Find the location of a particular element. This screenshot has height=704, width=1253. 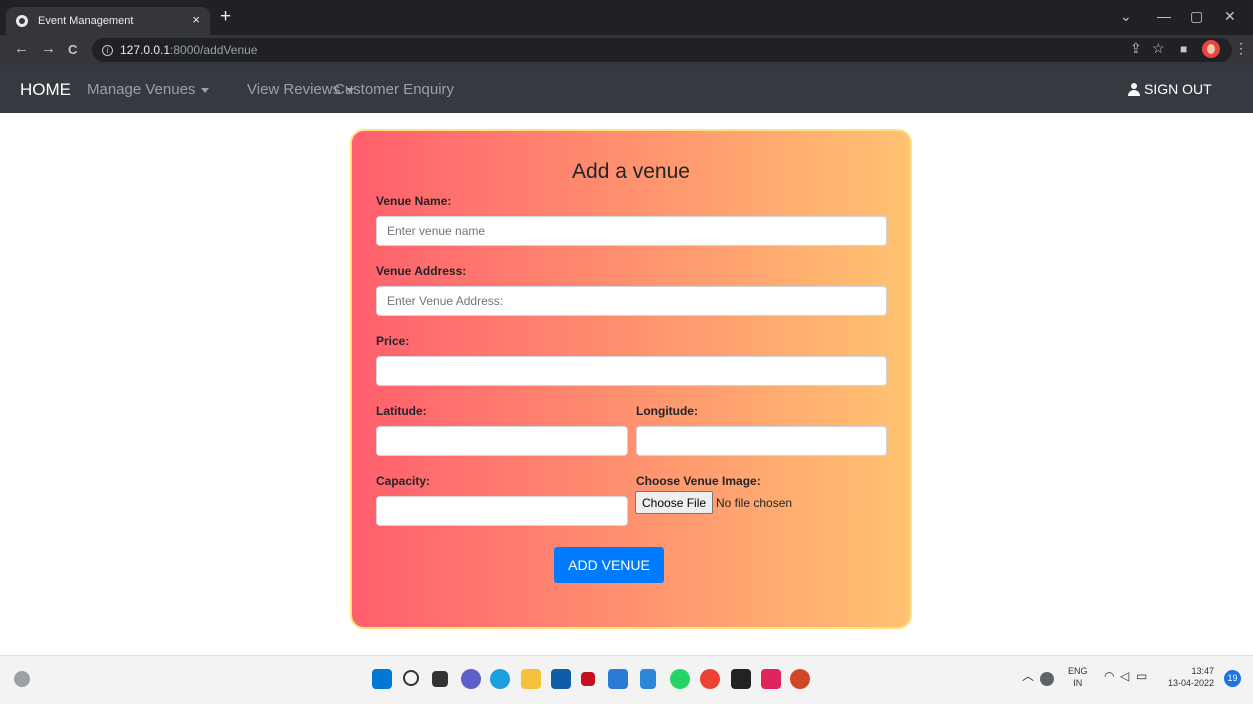

tray-chevron-icon: ︿ is located at coordinates (1028, 676).